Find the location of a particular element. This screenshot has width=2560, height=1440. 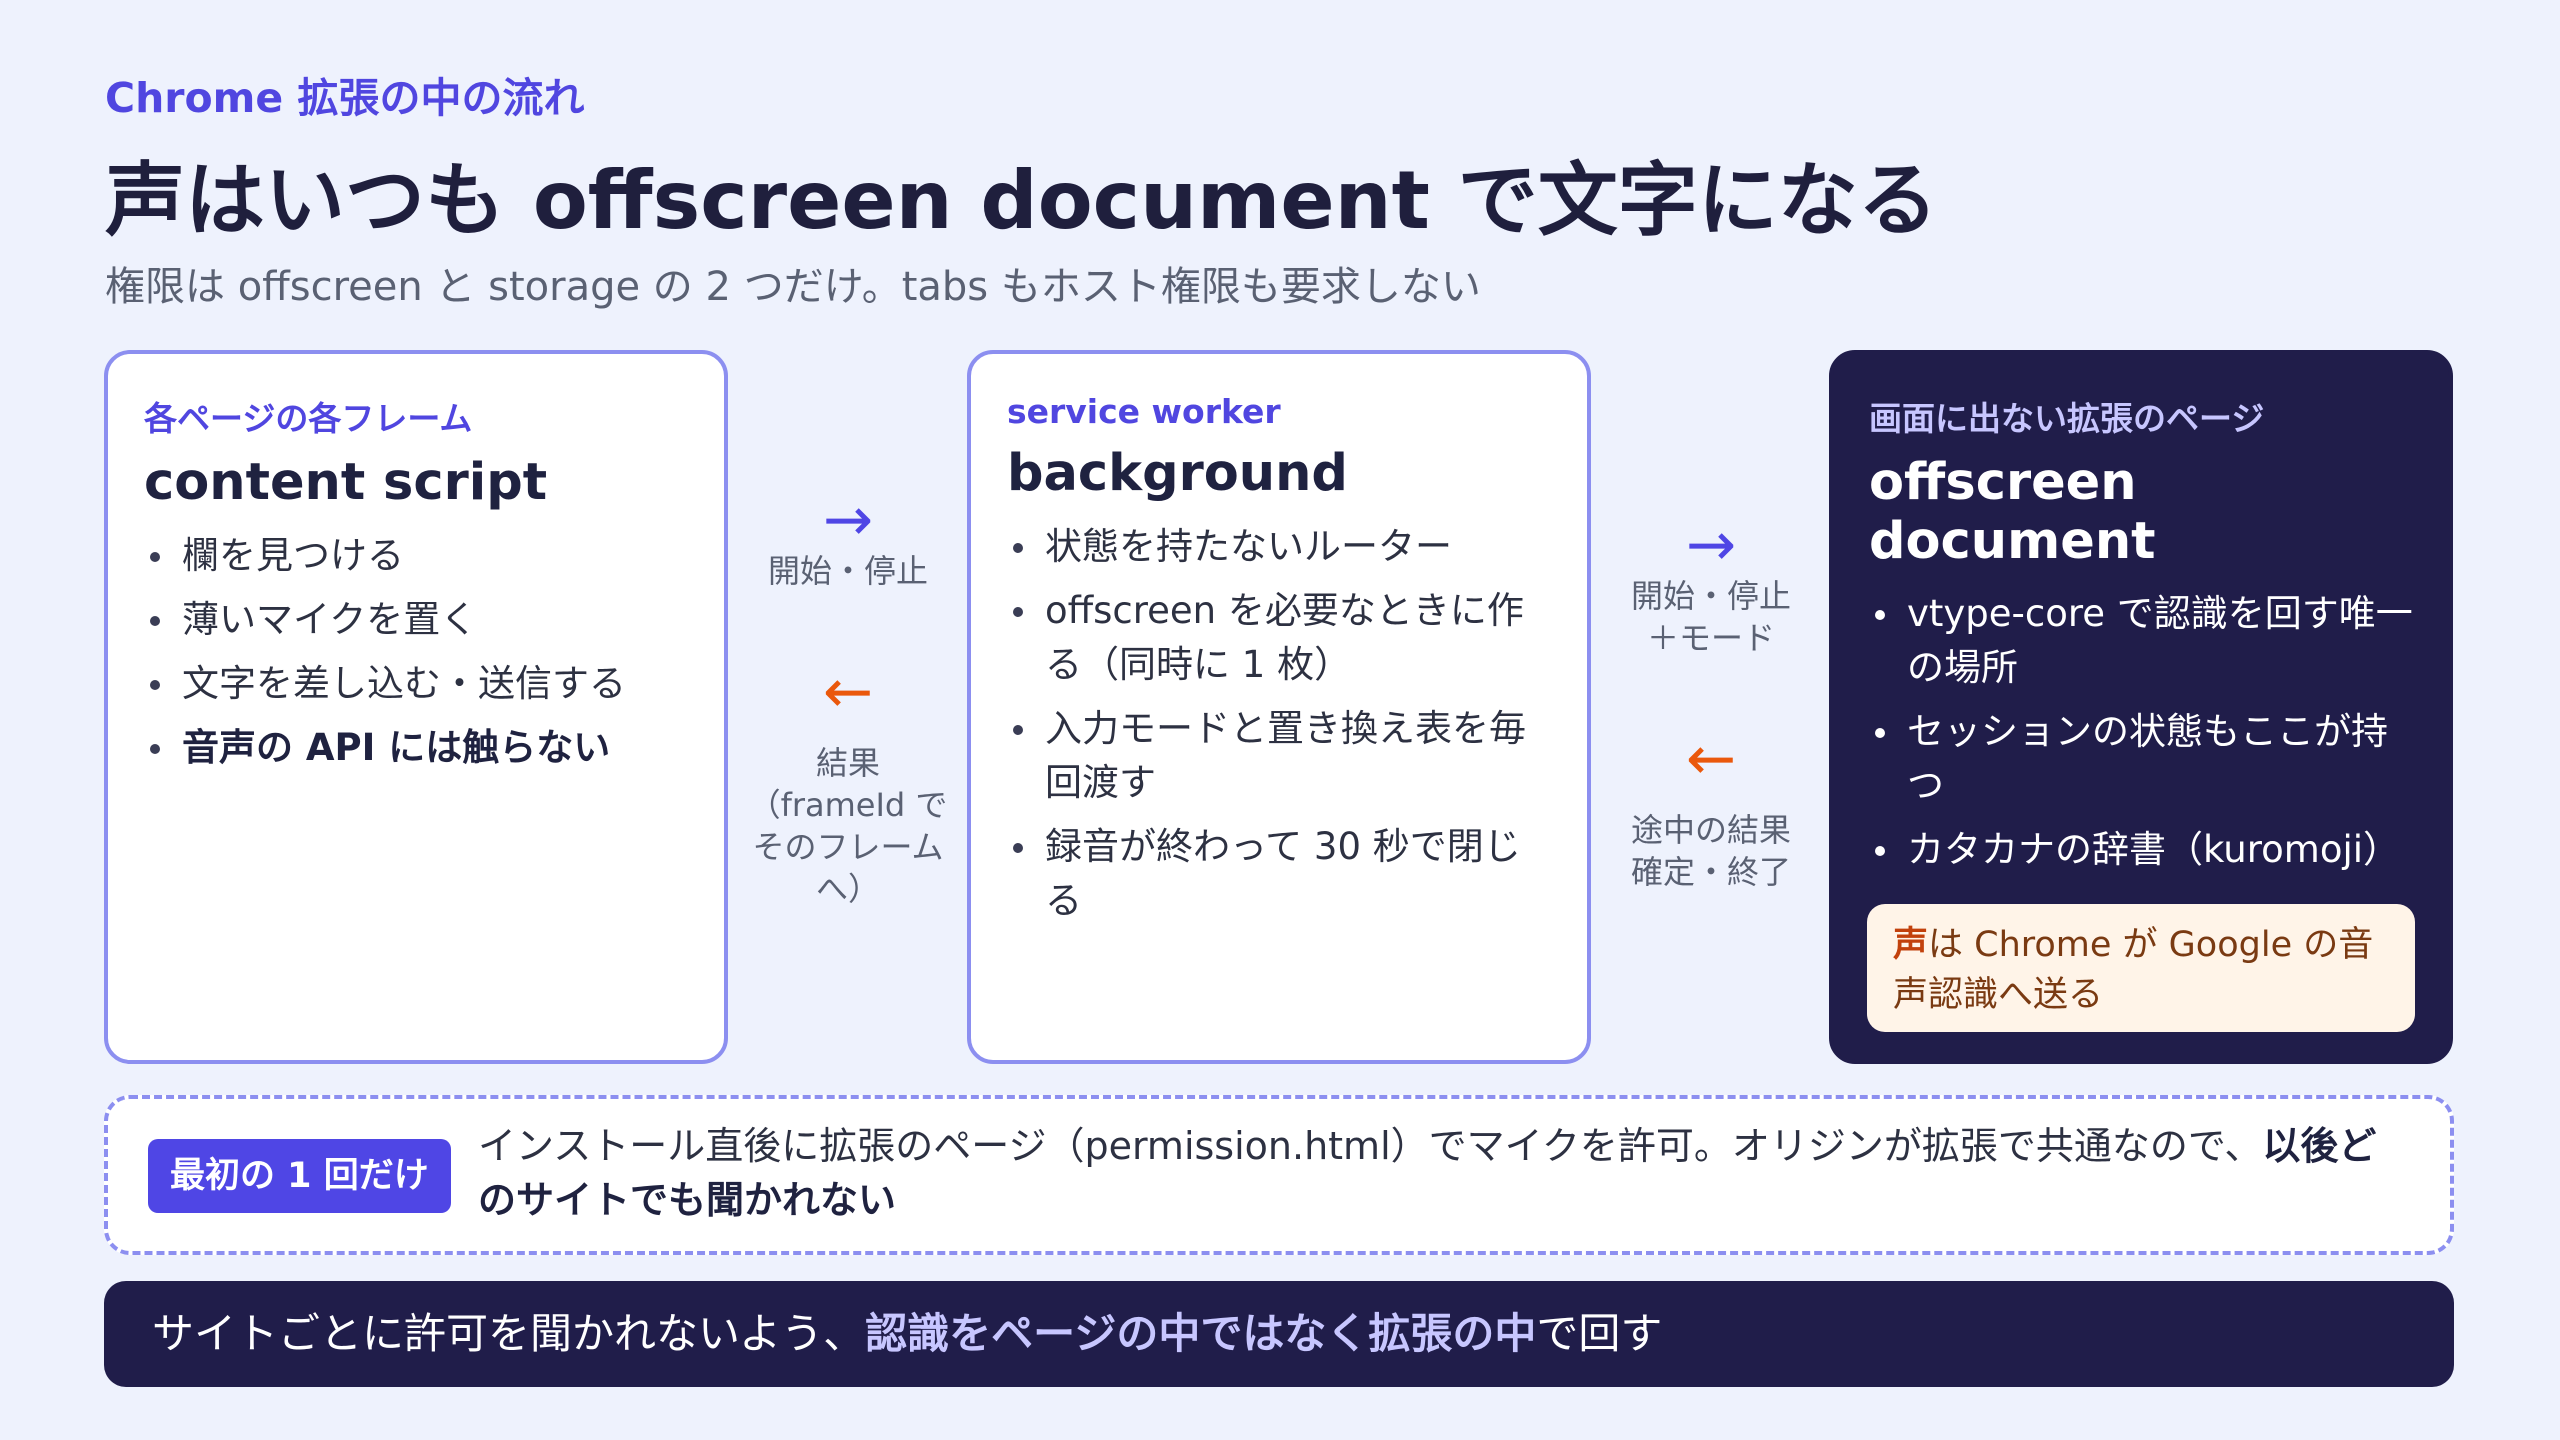

list-item: カタカナの辞書（kuromoji） is located at coordinates (2141, 850).